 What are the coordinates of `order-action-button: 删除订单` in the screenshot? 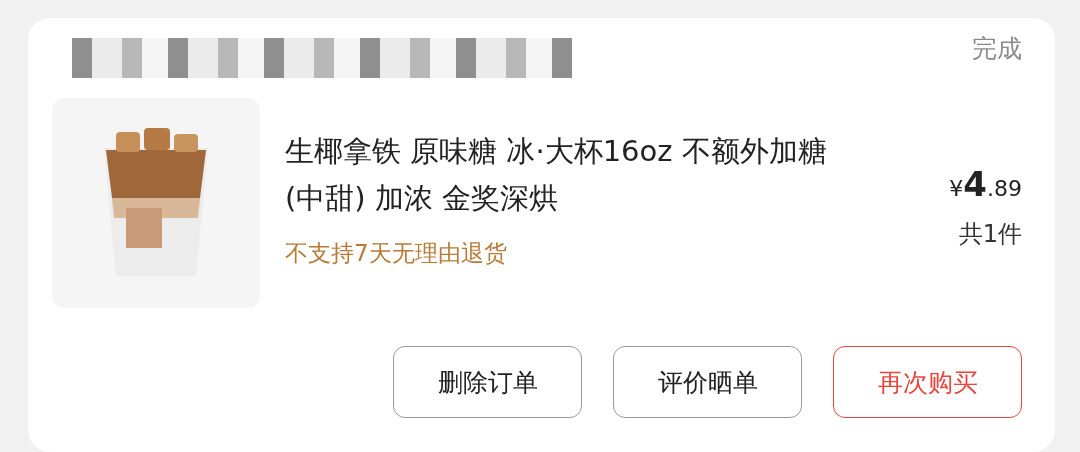 It's located at (487, 382).